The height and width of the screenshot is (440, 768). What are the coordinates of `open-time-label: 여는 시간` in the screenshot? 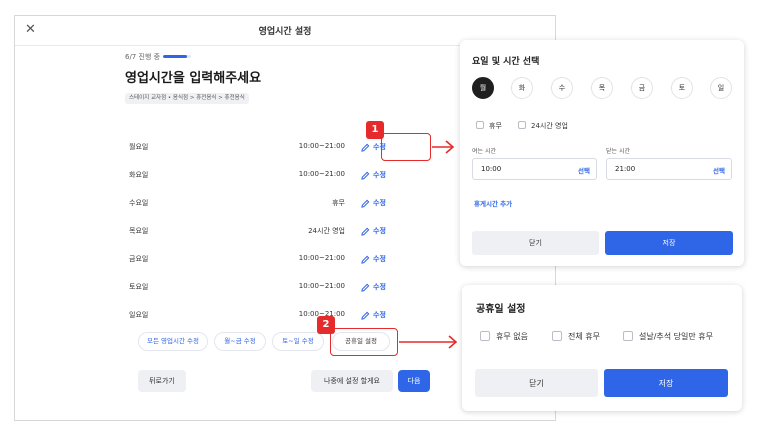 It's located at (484, 151).